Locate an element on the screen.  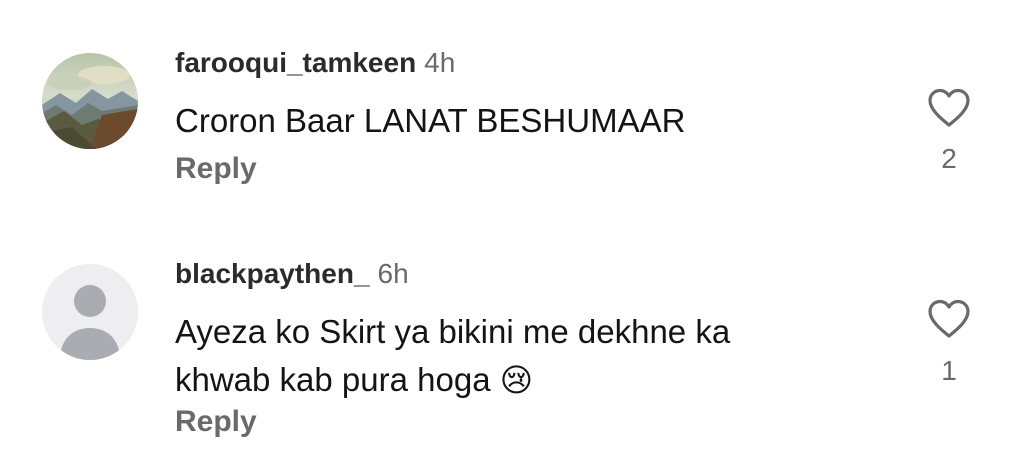
username: farooqui_tamkeen is located at coordinates (295, 62).